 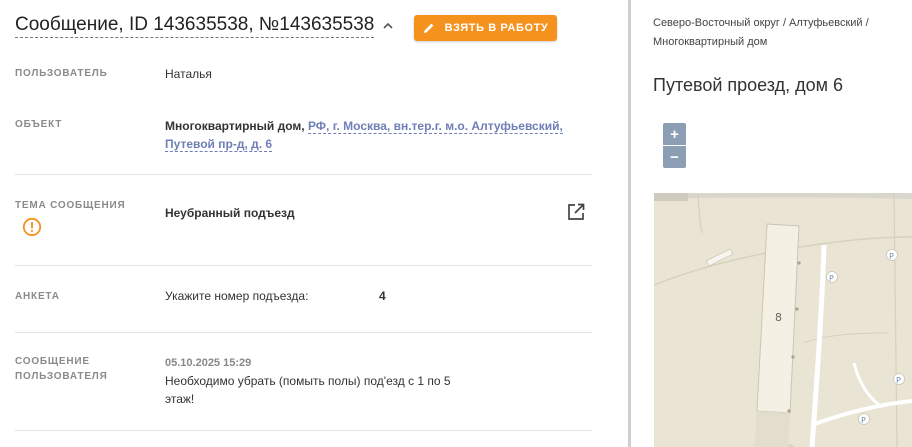 I want to click on building-number: 8, so click(x=778, y=317).